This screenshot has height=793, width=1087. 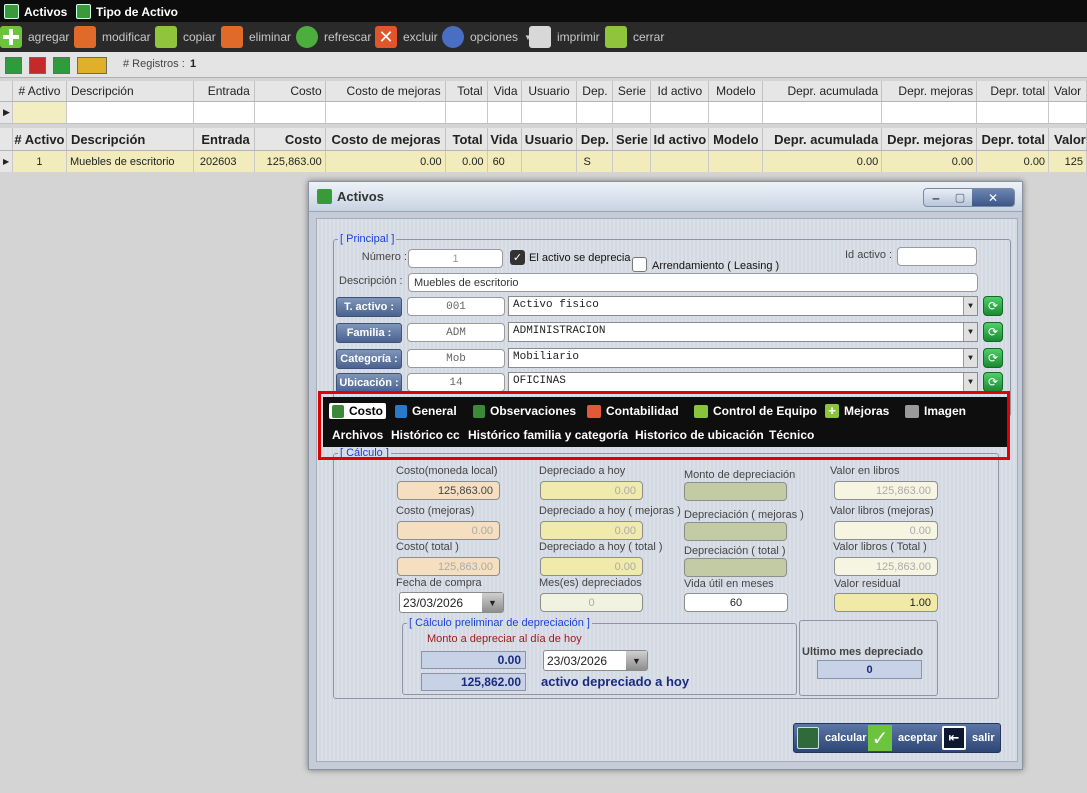 What do you see at coordinates (937, 256) in the screenshot?
I see `id-activo-field` at bounding box center [937, 256].